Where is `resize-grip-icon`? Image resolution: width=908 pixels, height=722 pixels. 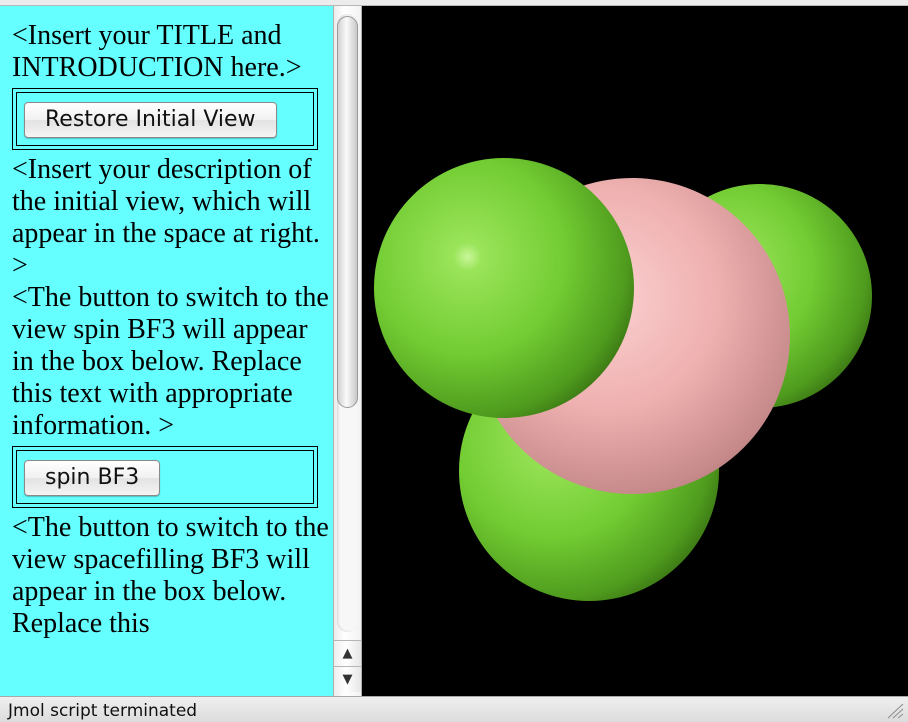 resize-grip-icon is located at coordinates (894, 710).